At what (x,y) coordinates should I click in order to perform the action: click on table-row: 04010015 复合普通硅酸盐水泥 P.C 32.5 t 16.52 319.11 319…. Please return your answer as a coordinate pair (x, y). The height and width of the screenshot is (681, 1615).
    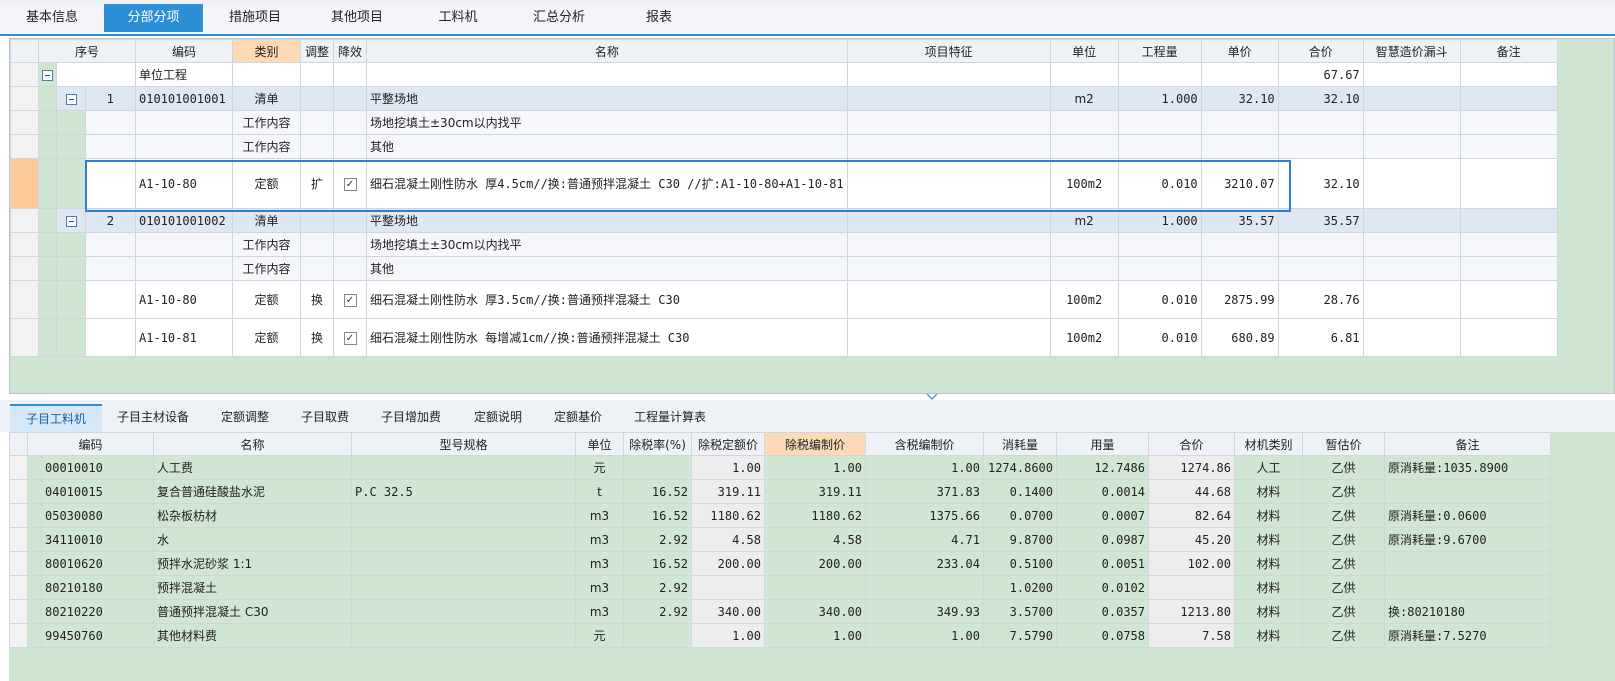
    Looking at the image, I should click on (780, 491).